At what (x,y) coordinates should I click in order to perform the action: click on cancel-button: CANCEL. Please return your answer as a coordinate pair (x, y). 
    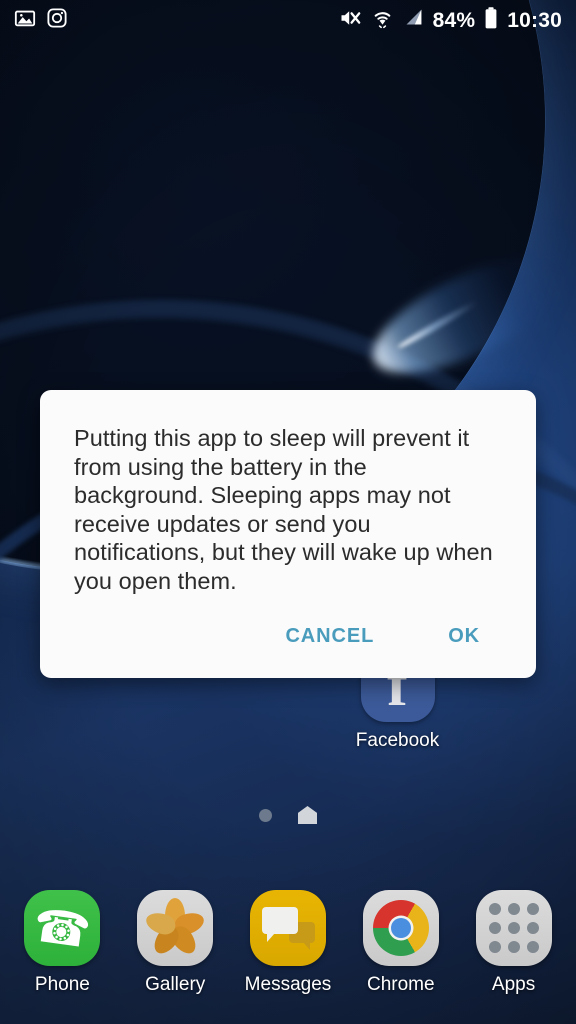
    Looking at the image, I should click on (329, 636).